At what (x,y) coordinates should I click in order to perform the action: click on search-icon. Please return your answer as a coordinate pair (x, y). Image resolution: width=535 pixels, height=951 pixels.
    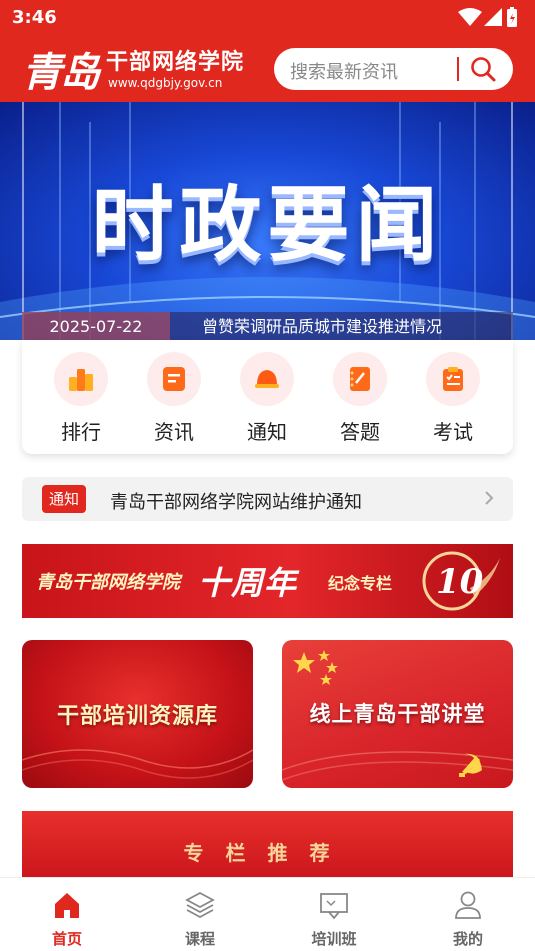
    Looking at the image, I should click on (483, 69).